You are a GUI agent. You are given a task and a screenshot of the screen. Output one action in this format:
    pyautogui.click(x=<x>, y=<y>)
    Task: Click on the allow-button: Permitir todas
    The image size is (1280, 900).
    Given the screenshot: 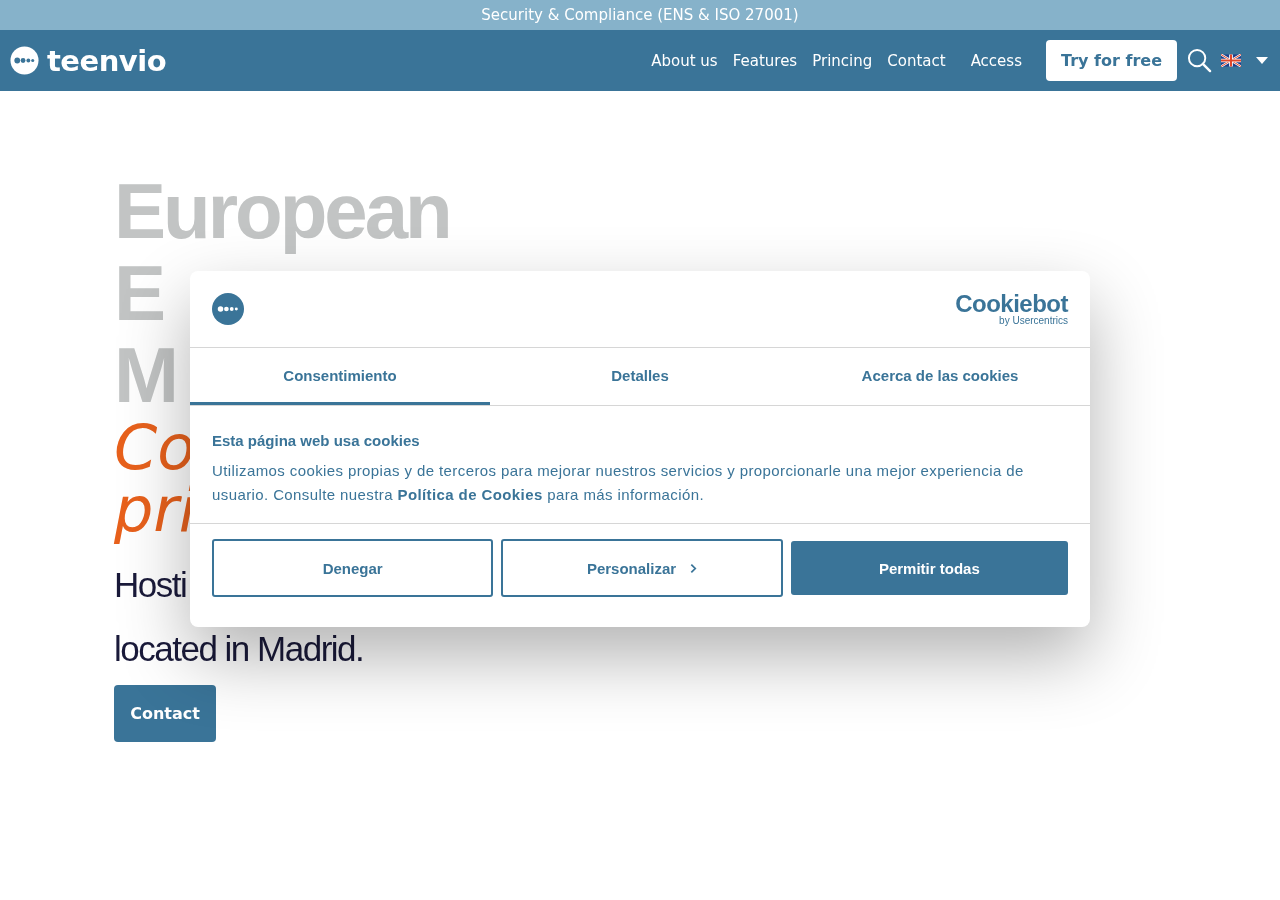 What is the action you would take?
    pyautogui.click(x=929, y=568)
    